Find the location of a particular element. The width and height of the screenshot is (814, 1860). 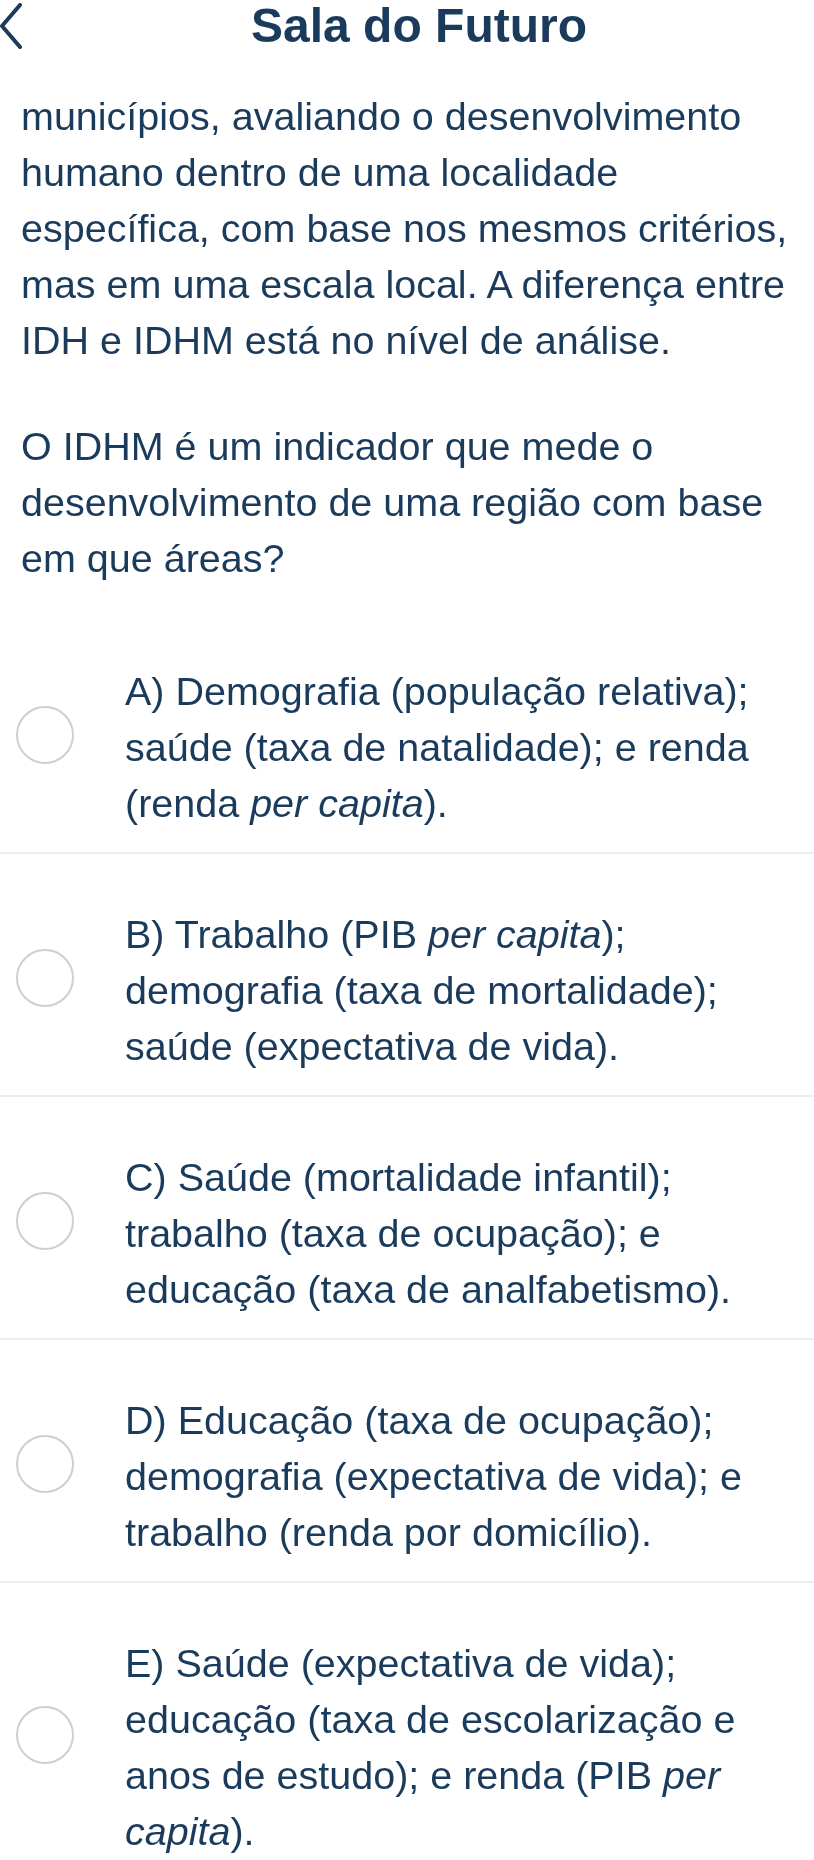

paragraph-text: municípios, avaliando o desenvolvimento humano dentro de uma localidade específica, com base nos mesmos critérios, mas em uma escala local. A diferença entre IDH e IDHM está no nível de análise. is located at coordinates (405, 228).